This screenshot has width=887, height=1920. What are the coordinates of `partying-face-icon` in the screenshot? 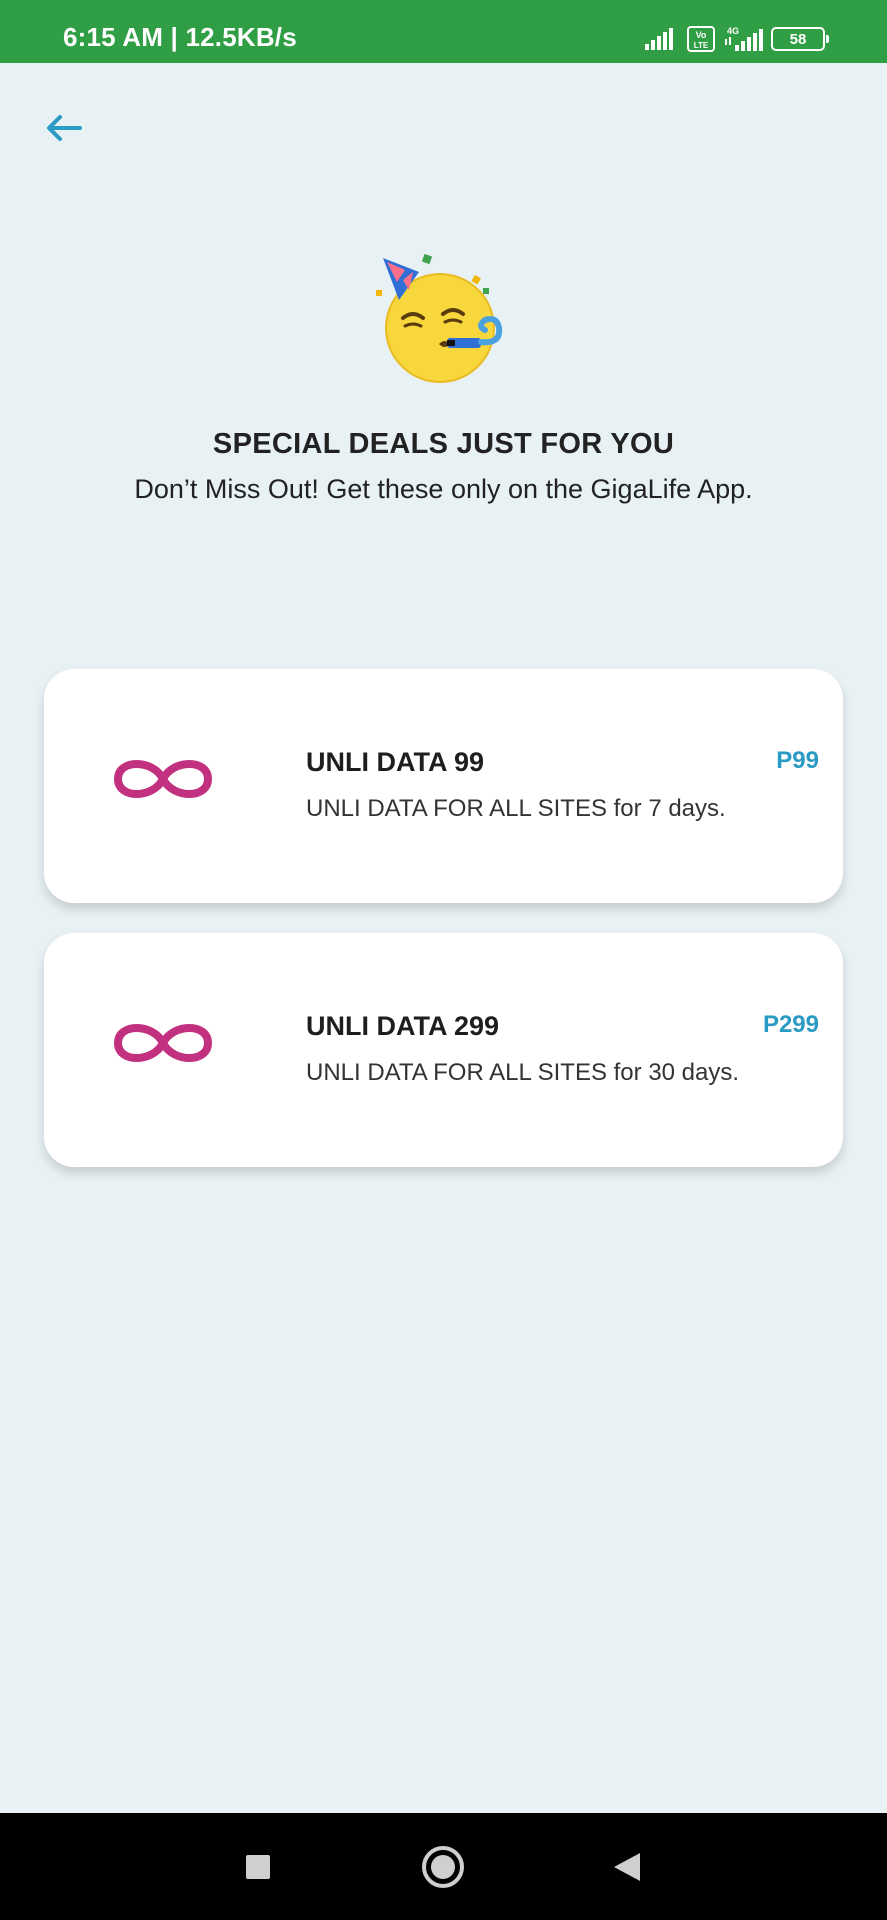 It's located at (439, 318).